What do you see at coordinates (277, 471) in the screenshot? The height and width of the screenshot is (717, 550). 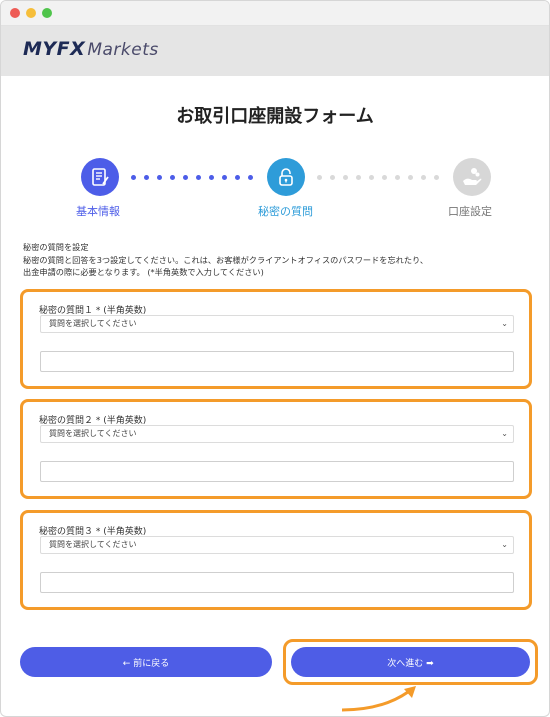 I see `secret-answer-2-input` at bounding box center [277, 471].